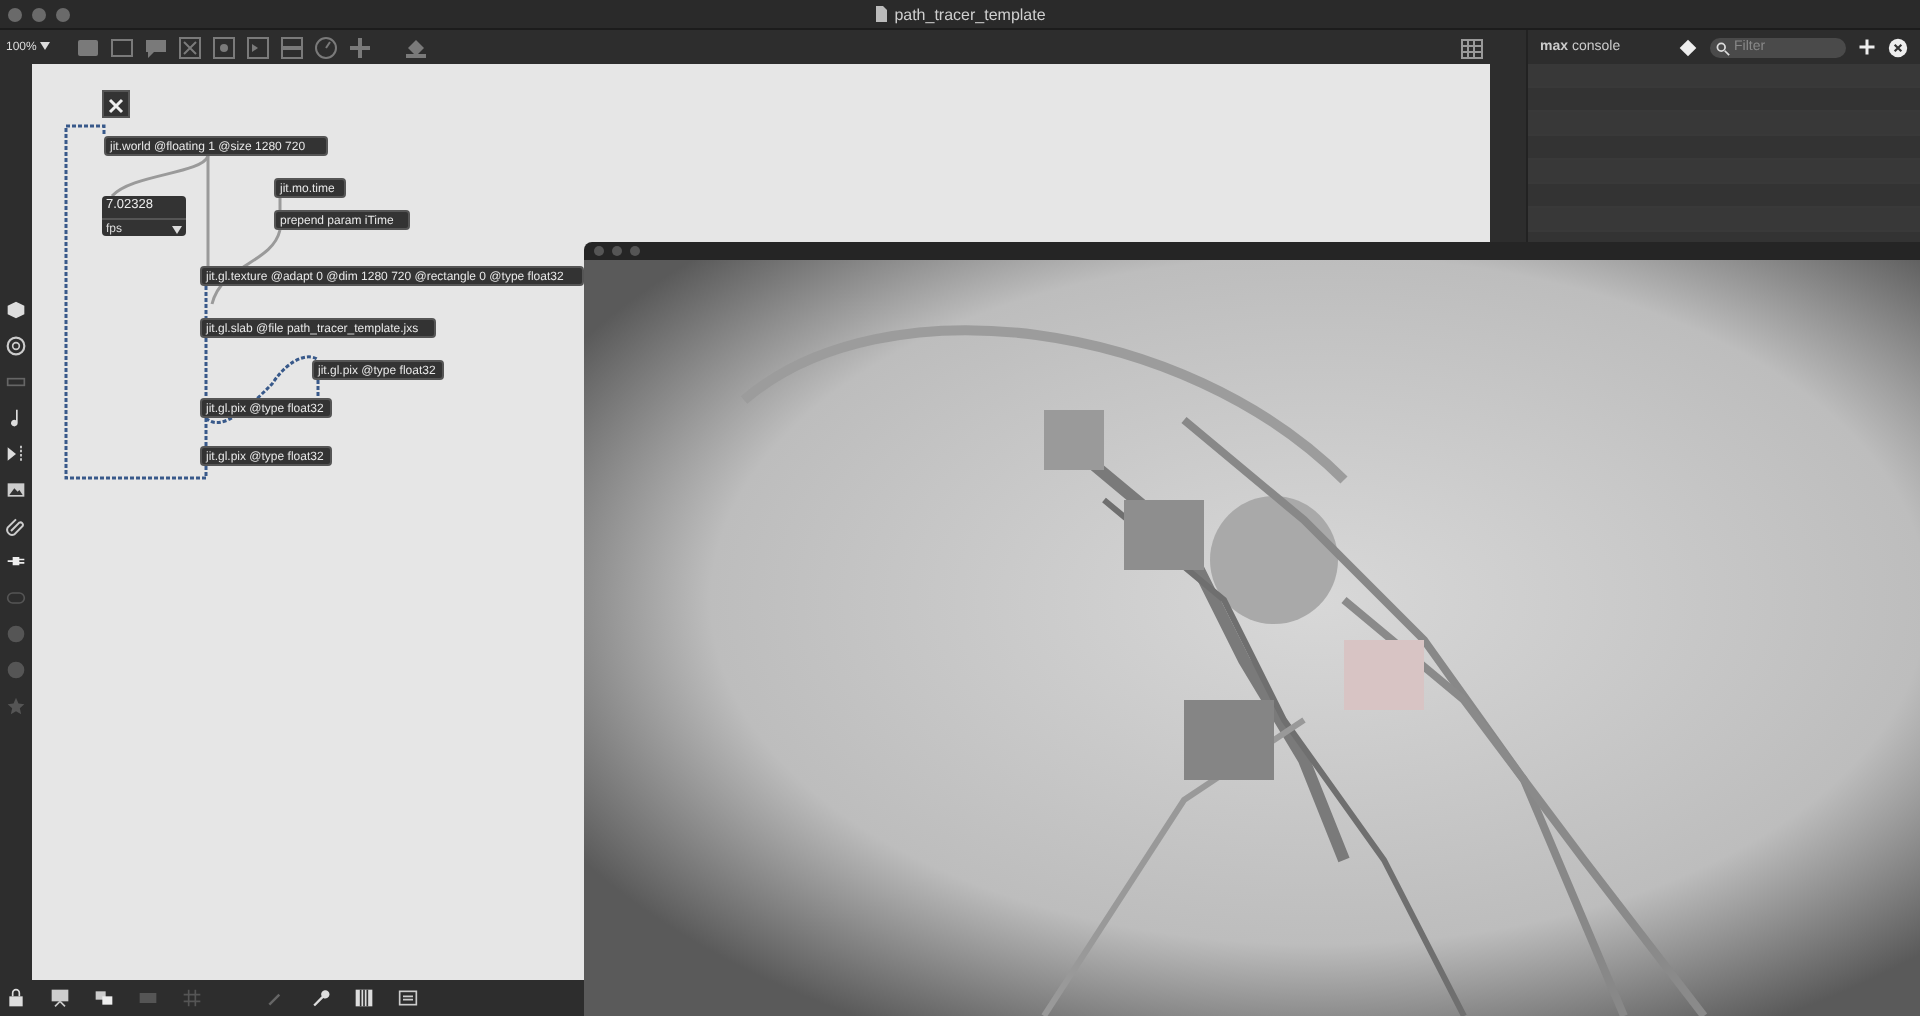 This screenshot has height=1016, width=1920. What do you see at coordinates (364, 998) in the screenshot?
I see `piano-icon` at bounding box center [364, 998].